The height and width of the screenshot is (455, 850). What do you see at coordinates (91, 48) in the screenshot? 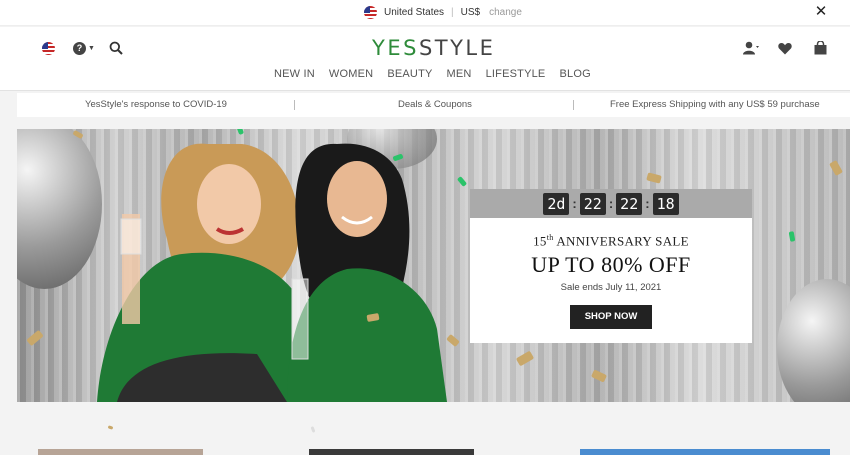
I see `chevron-down-icon: ▼` at bounding box center [91, 48].